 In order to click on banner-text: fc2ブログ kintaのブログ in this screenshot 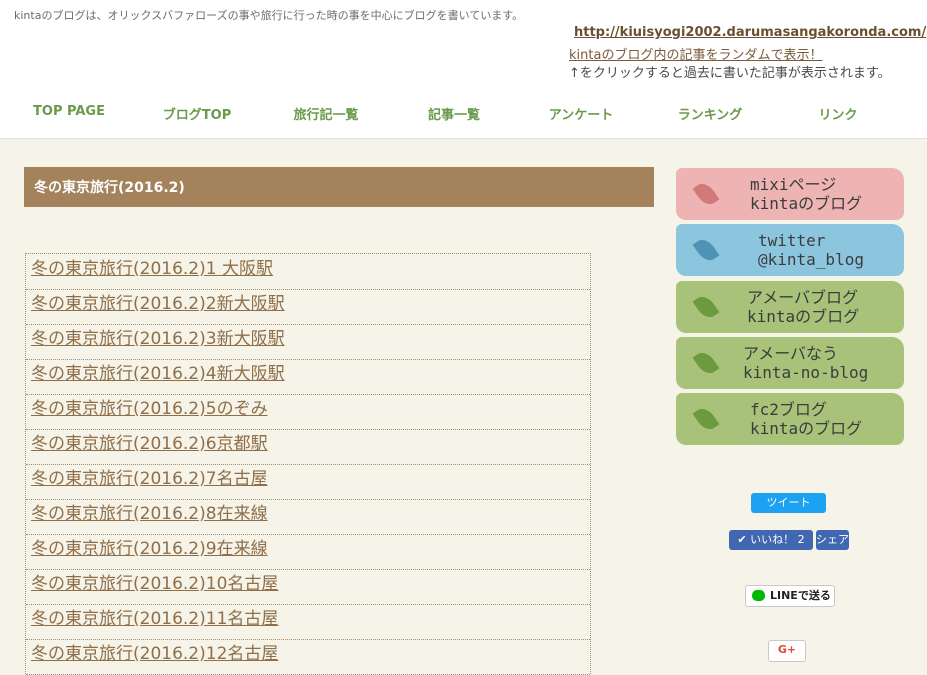, I will do `click(806, 419)`.